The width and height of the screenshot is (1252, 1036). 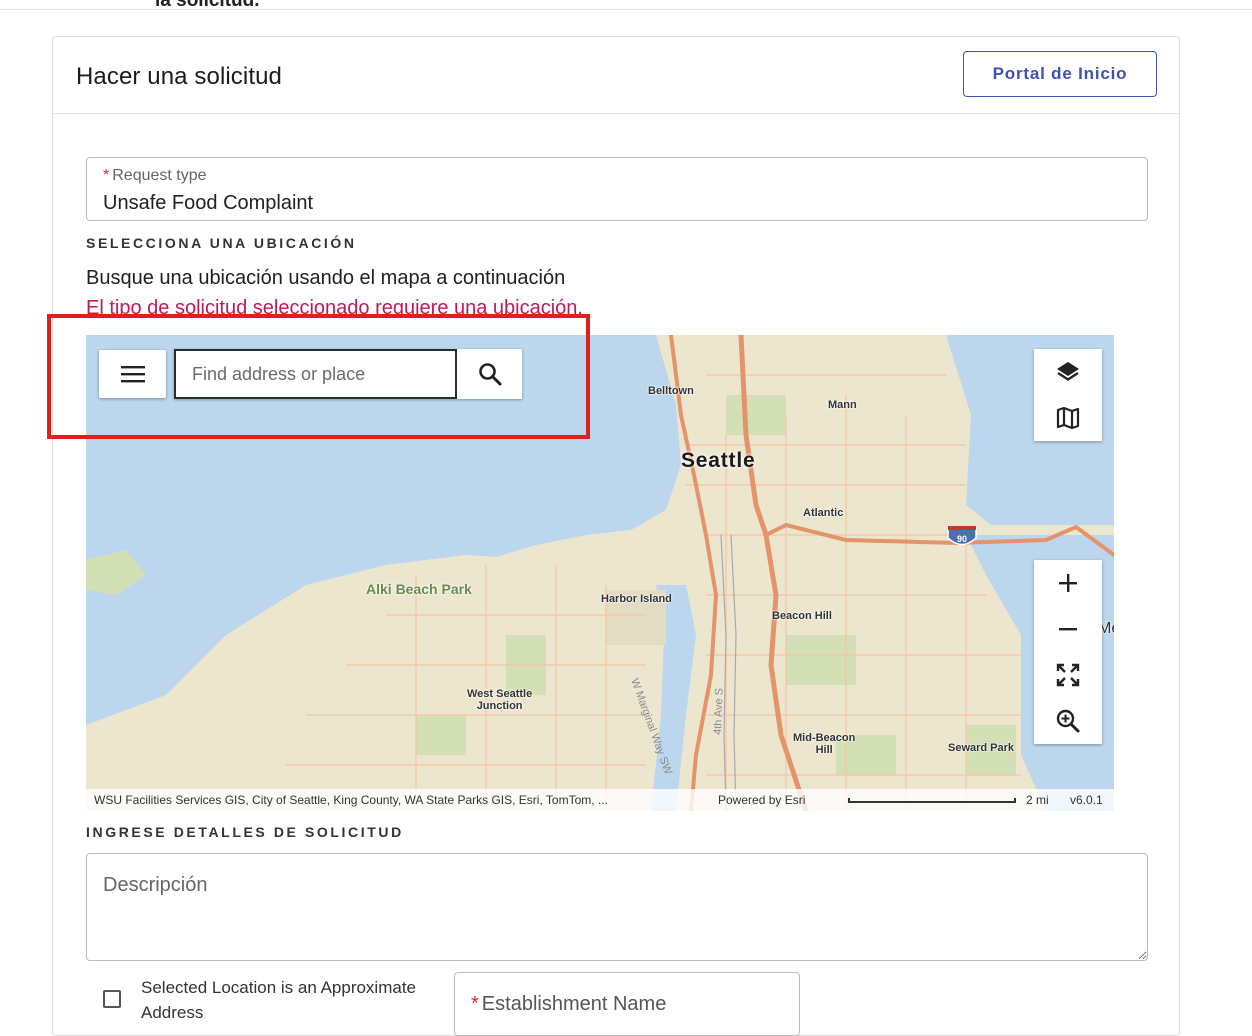 I want to click on card-header: Hacer una solicitud Portal de Inicio, so click(x=616, y=75).